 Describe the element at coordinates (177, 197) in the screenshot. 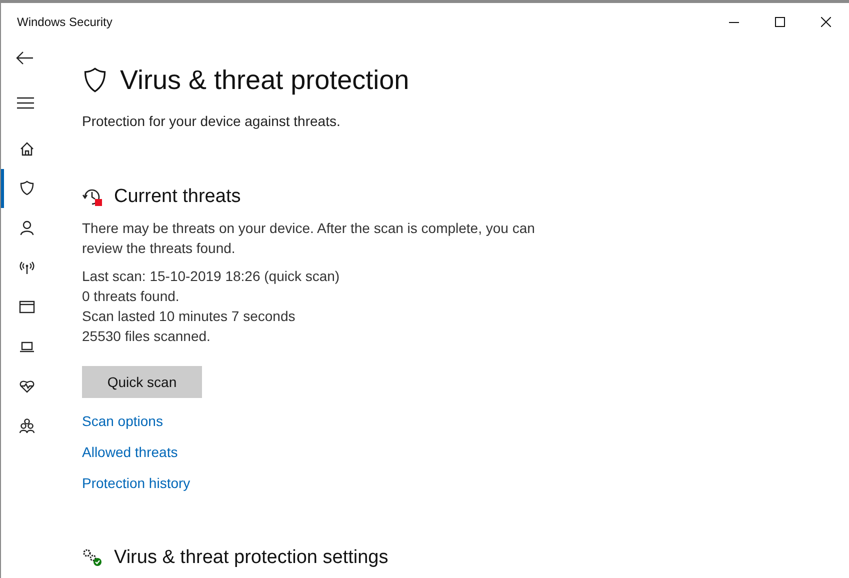

I see `section-heading: Current threats` at that location.